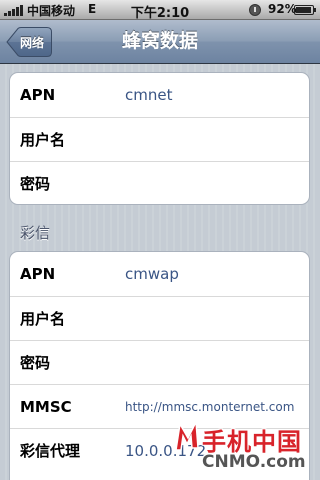 This screenshot has width=320, height=480. I want to click on password-label: 密码, so click(35, 184).